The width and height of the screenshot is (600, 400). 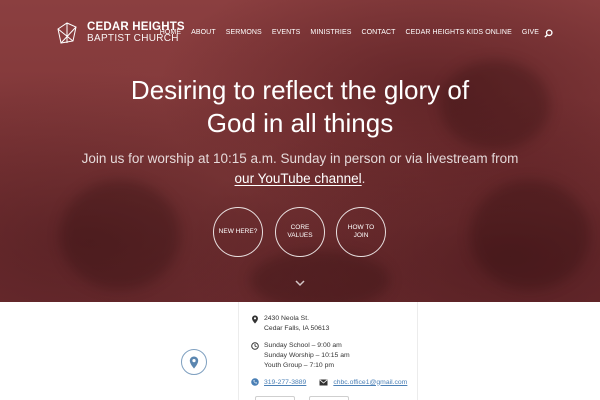 I want to click on map-marker-icon, so click(x=255, y=319).